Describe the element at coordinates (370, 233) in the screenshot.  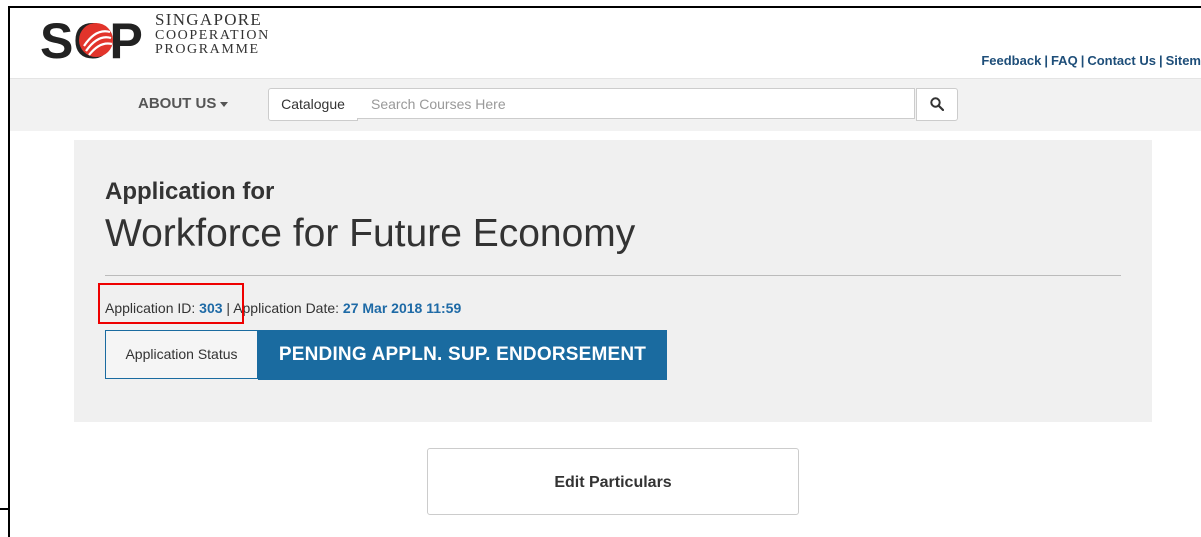
I see `course-title: Workforce for Future Economy` at that location.